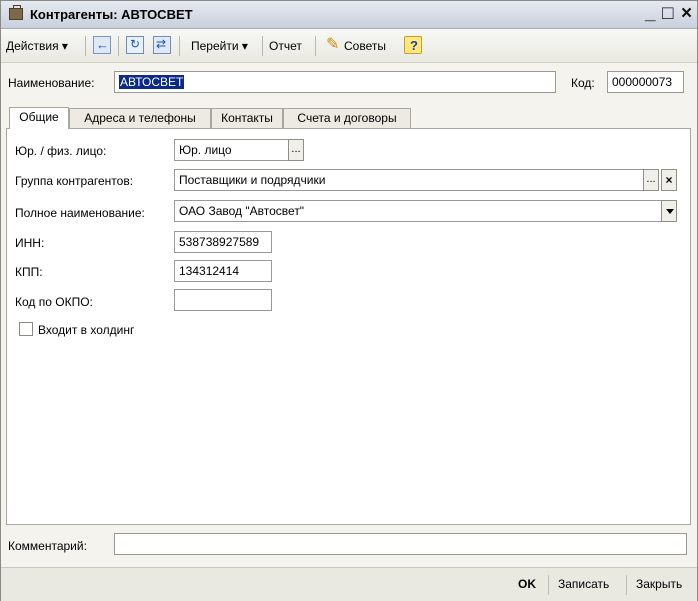  I want to click on okpo-field, so click(223, 300).